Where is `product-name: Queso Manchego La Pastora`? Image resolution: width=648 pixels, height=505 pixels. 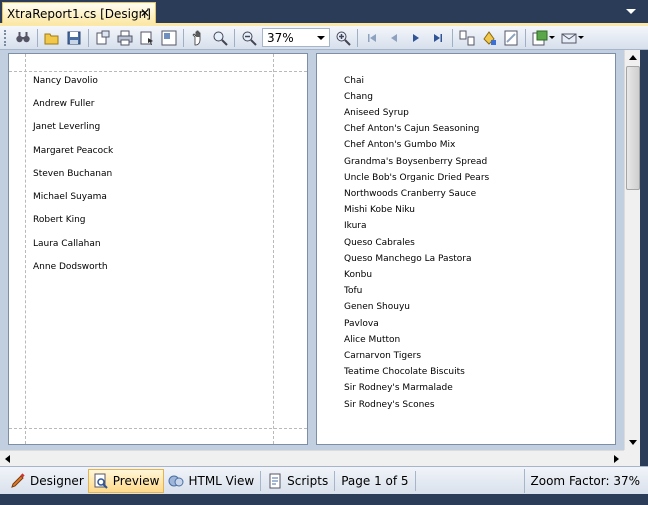 product-name: Queso Manchego La Pastora is located at coordinates (408, 259).